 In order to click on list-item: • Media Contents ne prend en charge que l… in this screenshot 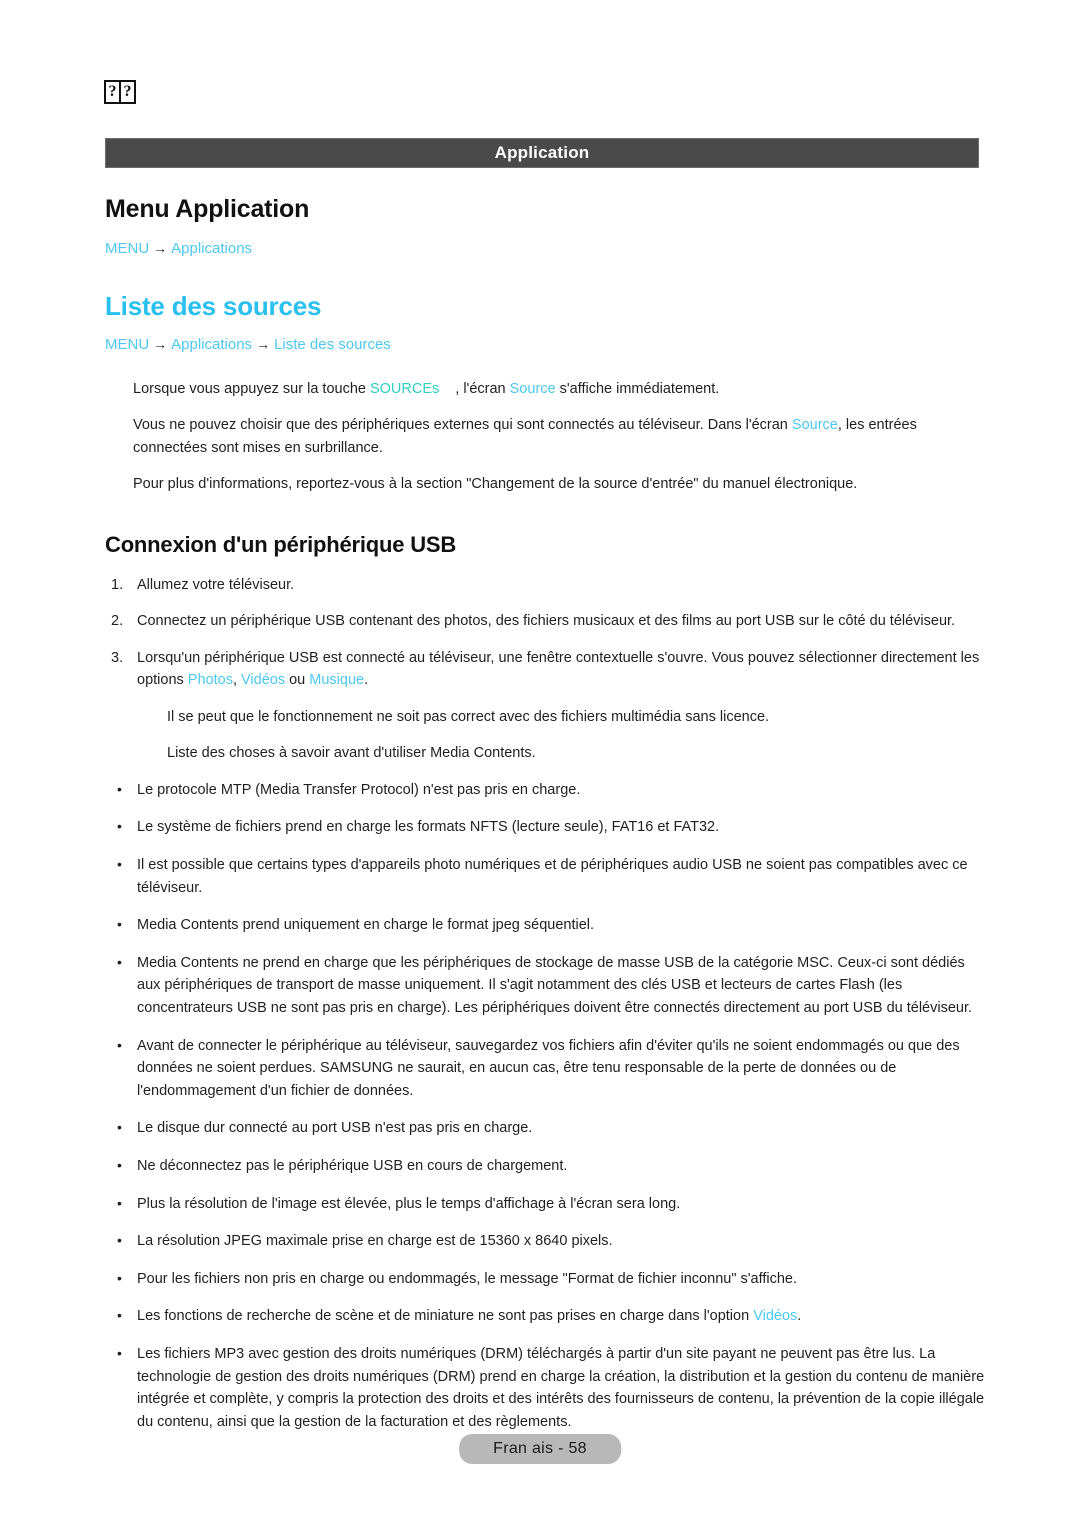, I will do `click(545, 986)`.